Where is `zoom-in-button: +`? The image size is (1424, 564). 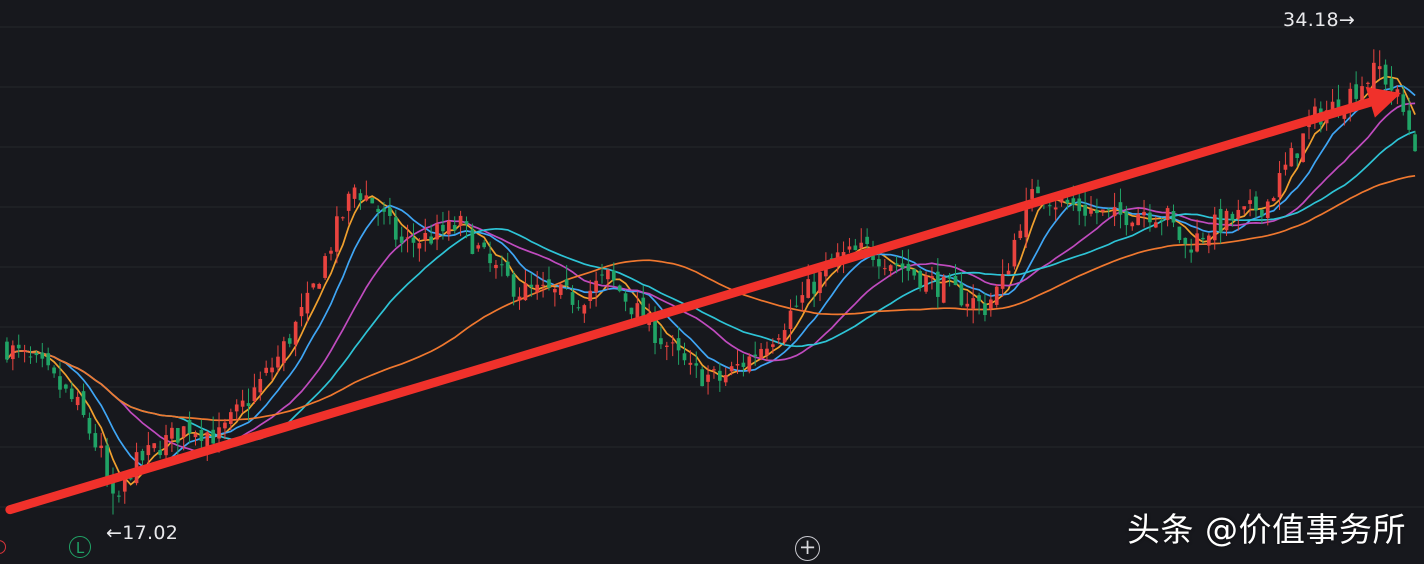
zoom-in-button: + is located at coordinates (807, 548).